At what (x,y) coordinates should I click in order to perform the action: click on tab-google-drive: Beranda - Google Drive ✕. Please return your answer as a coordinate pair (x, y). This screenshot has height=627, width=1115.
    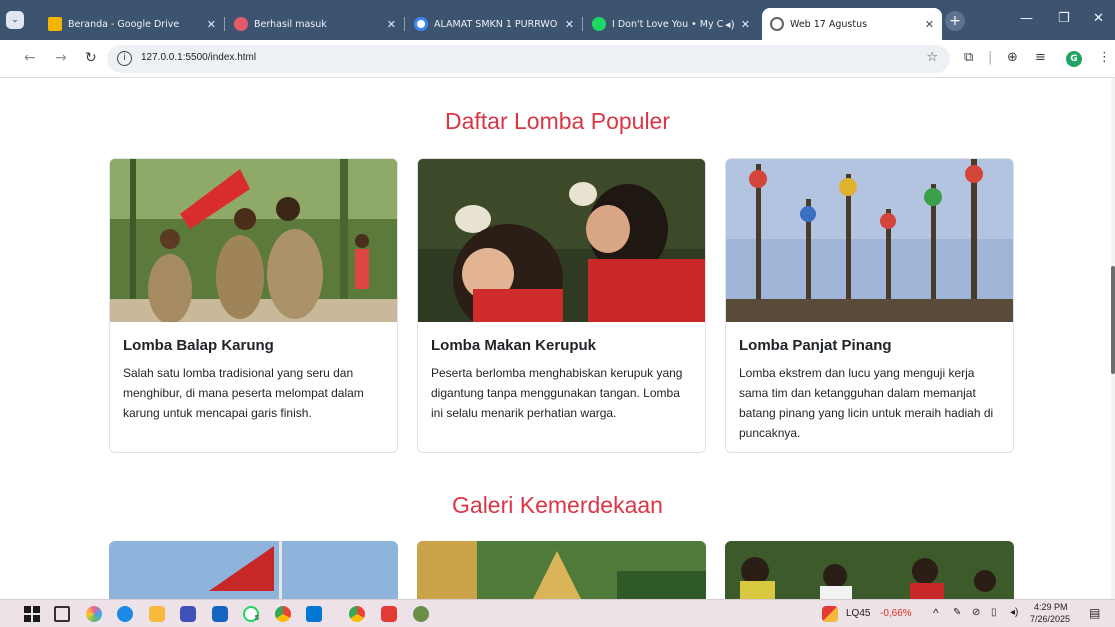
    Looking at the image, I should click on (132, 24).